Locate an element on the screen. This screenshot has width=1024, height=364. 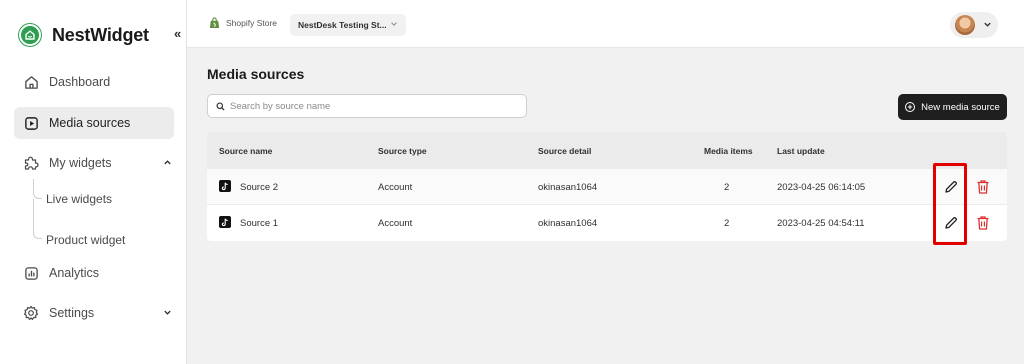
sidebar-item-my-widgets: My widgets is located at coordinates (94, 163).